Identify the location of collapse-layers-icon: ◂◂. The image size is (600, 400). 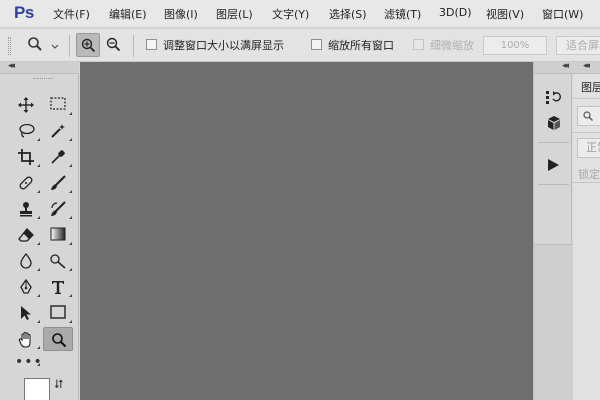
(586, 66).